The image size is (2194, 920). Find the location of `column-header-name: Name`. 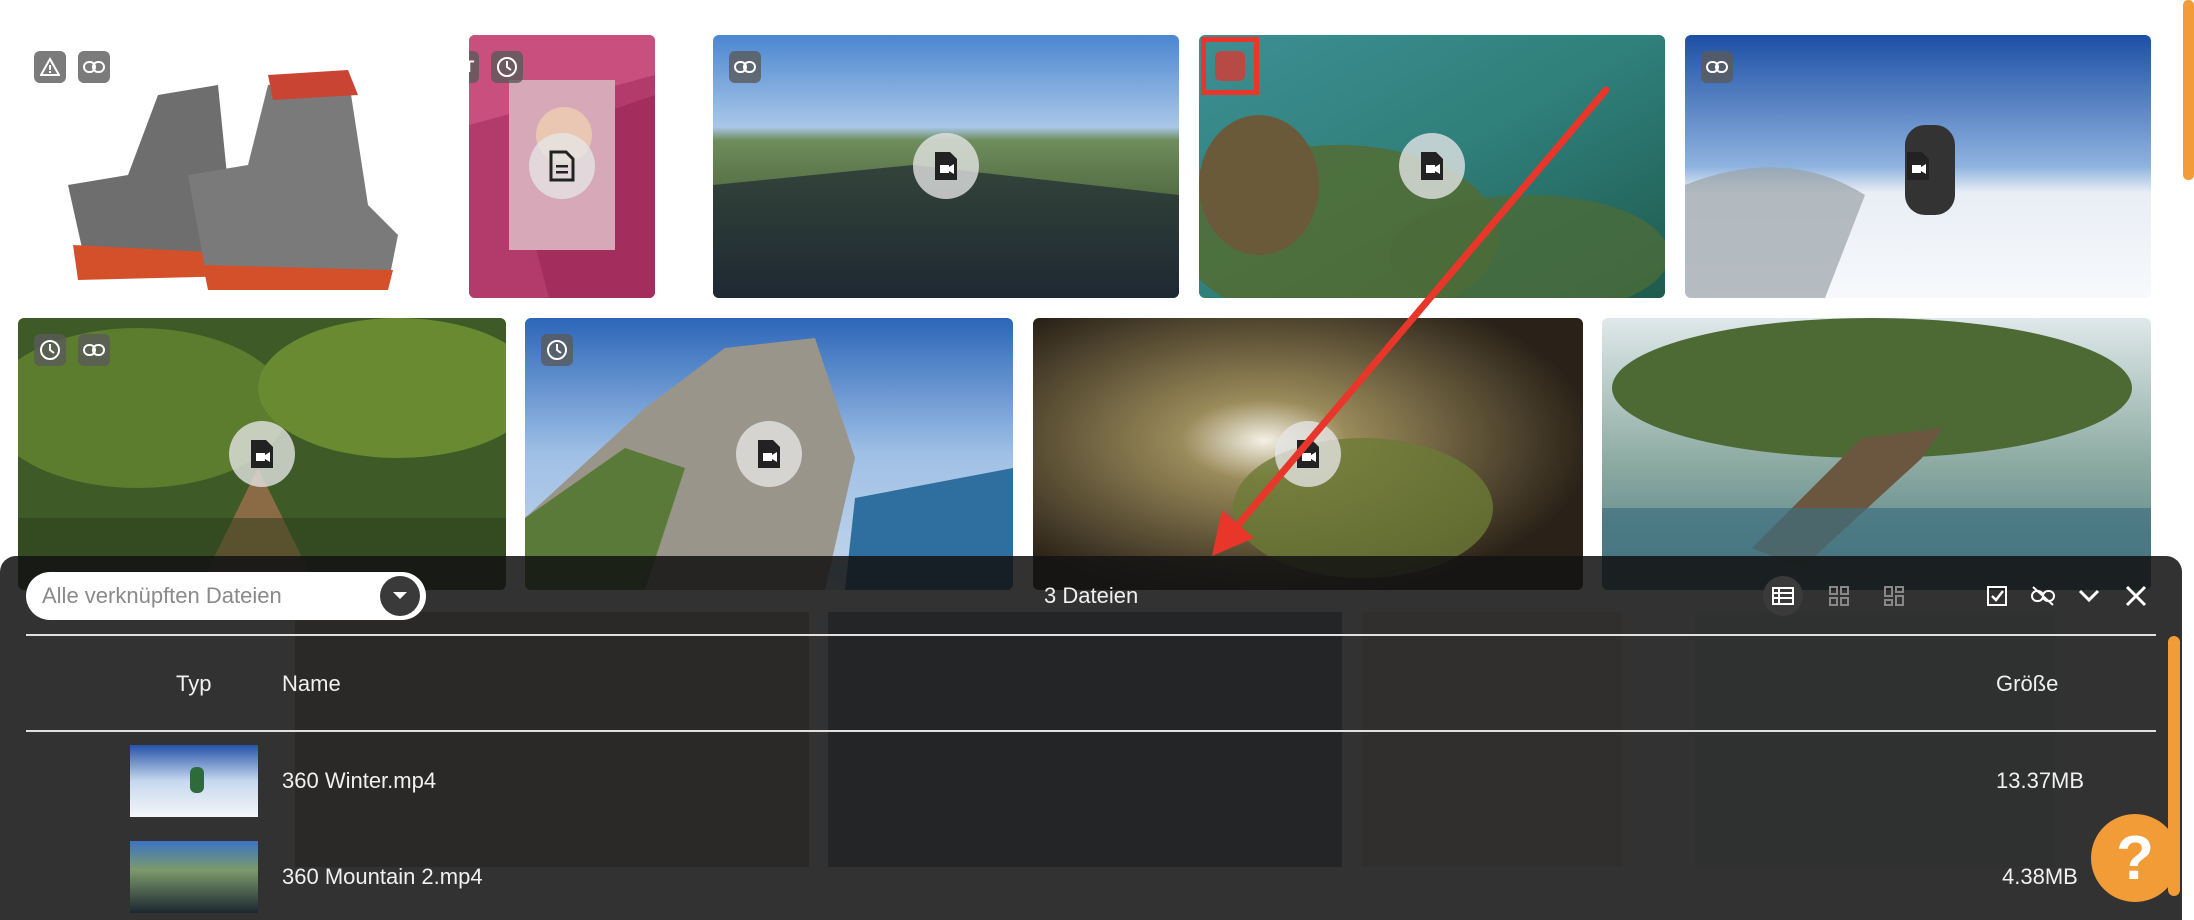

column-header-name: Name is located at coordinates (311, 684).